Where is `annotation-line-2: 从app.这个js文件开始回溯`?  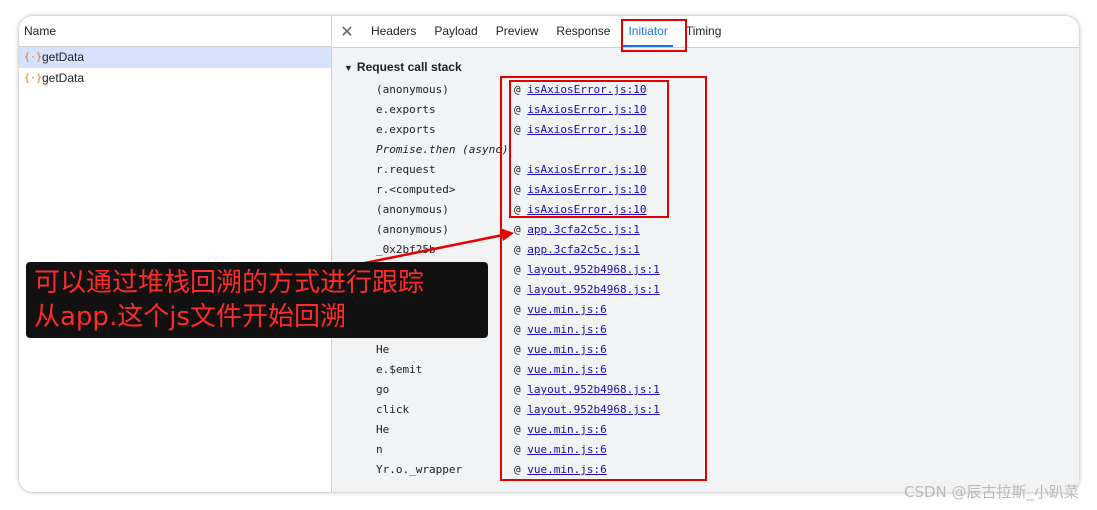
annotation-line-2: 从app.这个js文件开始回溯 is located at coordinates (190, 317).